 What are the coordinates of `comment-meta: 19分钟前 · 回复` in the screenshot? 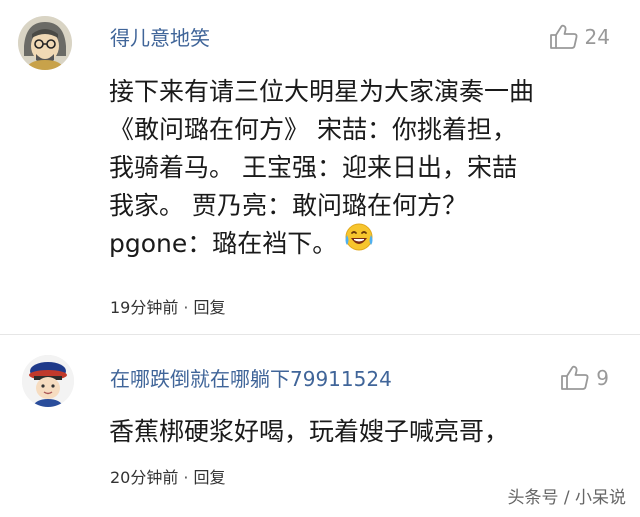 It's located at (167, 306).